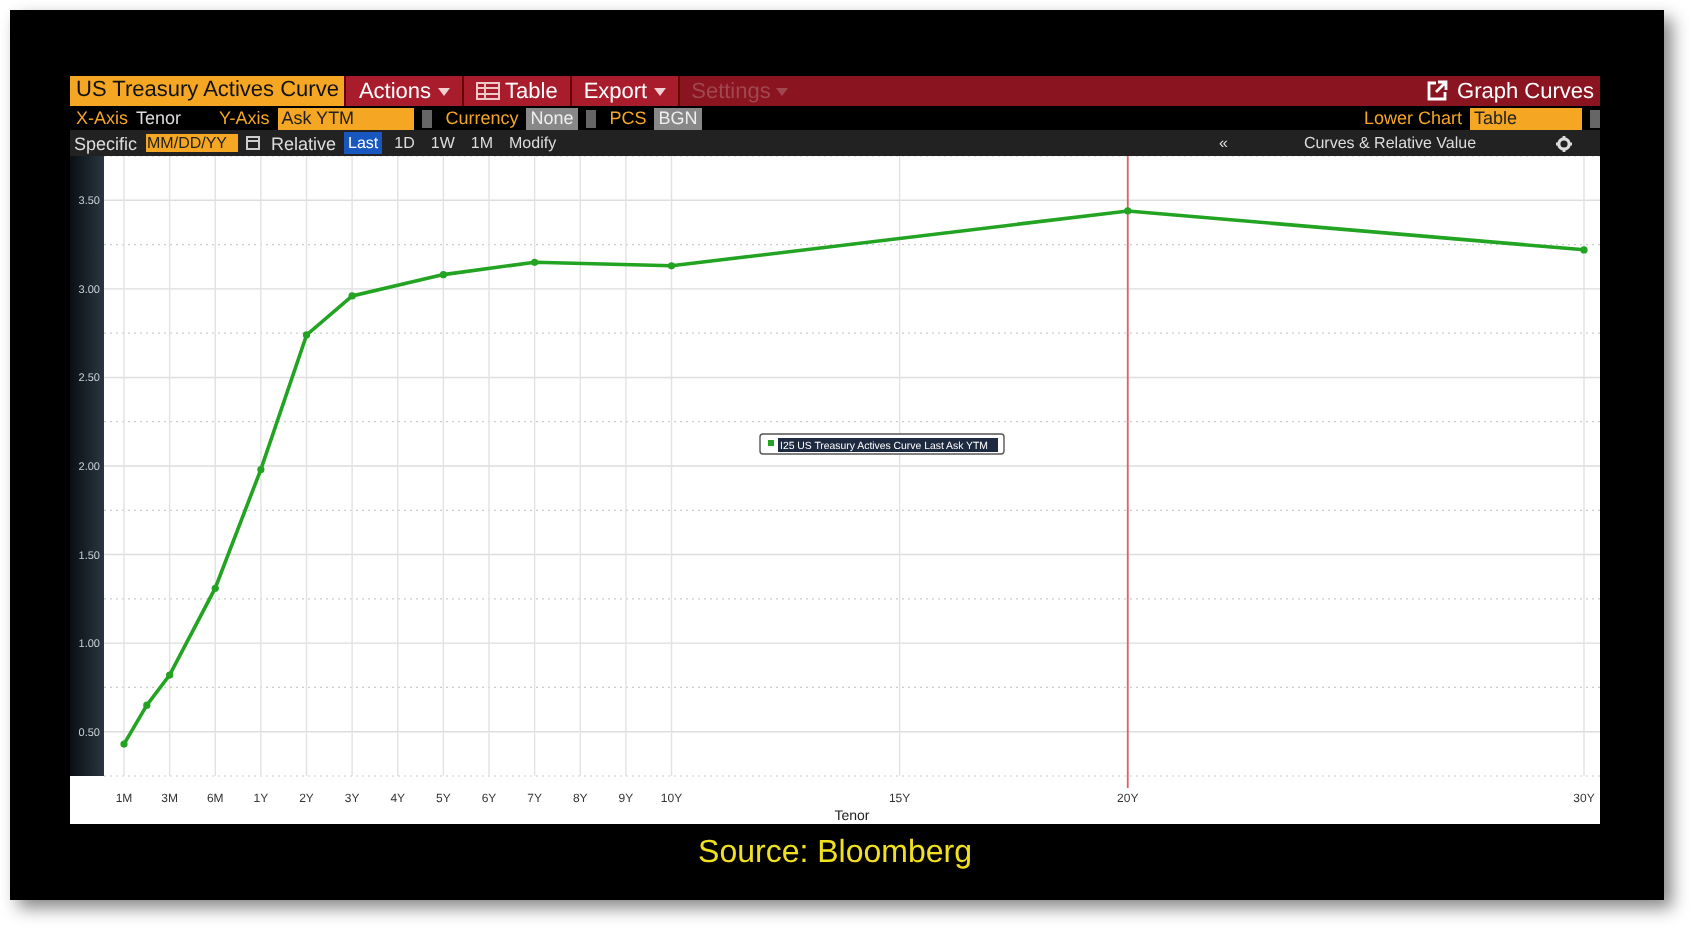 This screenshot has height=938, width=1700. Describe the element at coordinates (244, 118) in the screenshot. I see `y-axis-label: Y-Axis` at that location.